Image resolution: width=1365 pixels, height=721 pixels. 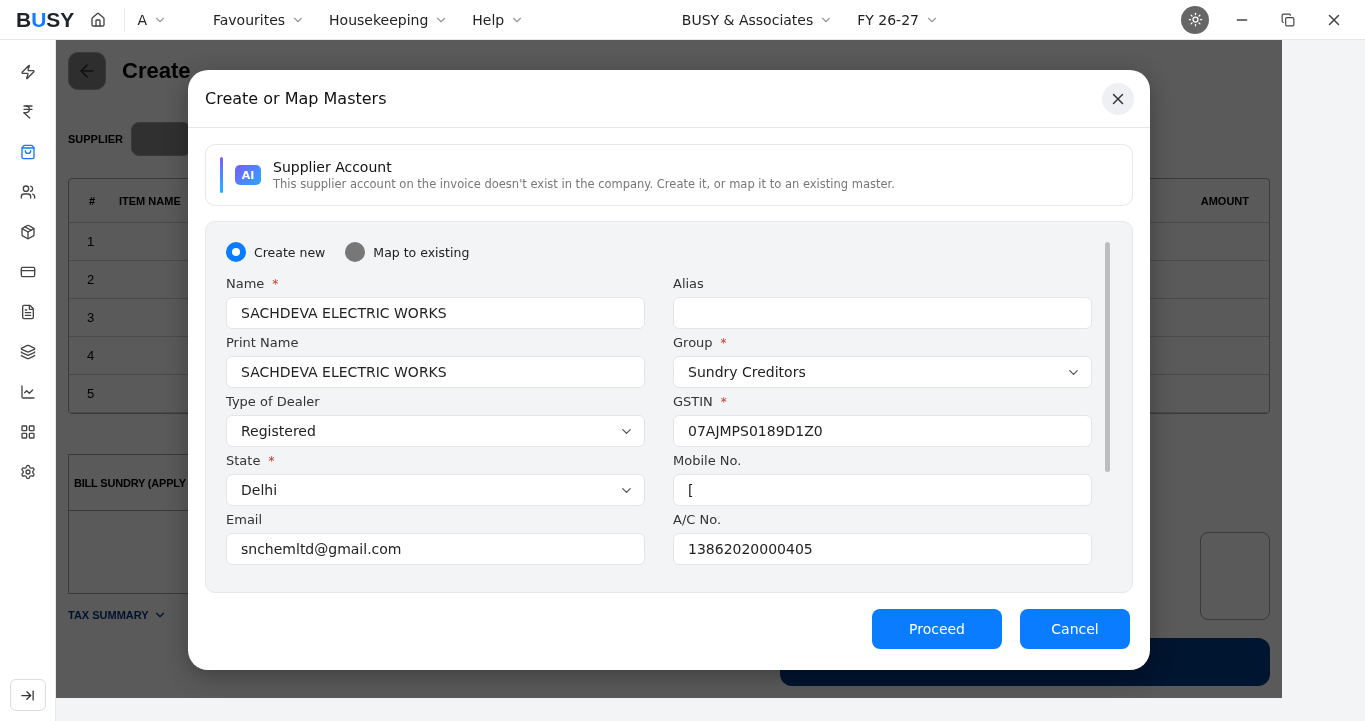 What do you see at coordinates (91, 241) in the screenshot?
I see `row-number: 1` at bounding box center [91, 241].